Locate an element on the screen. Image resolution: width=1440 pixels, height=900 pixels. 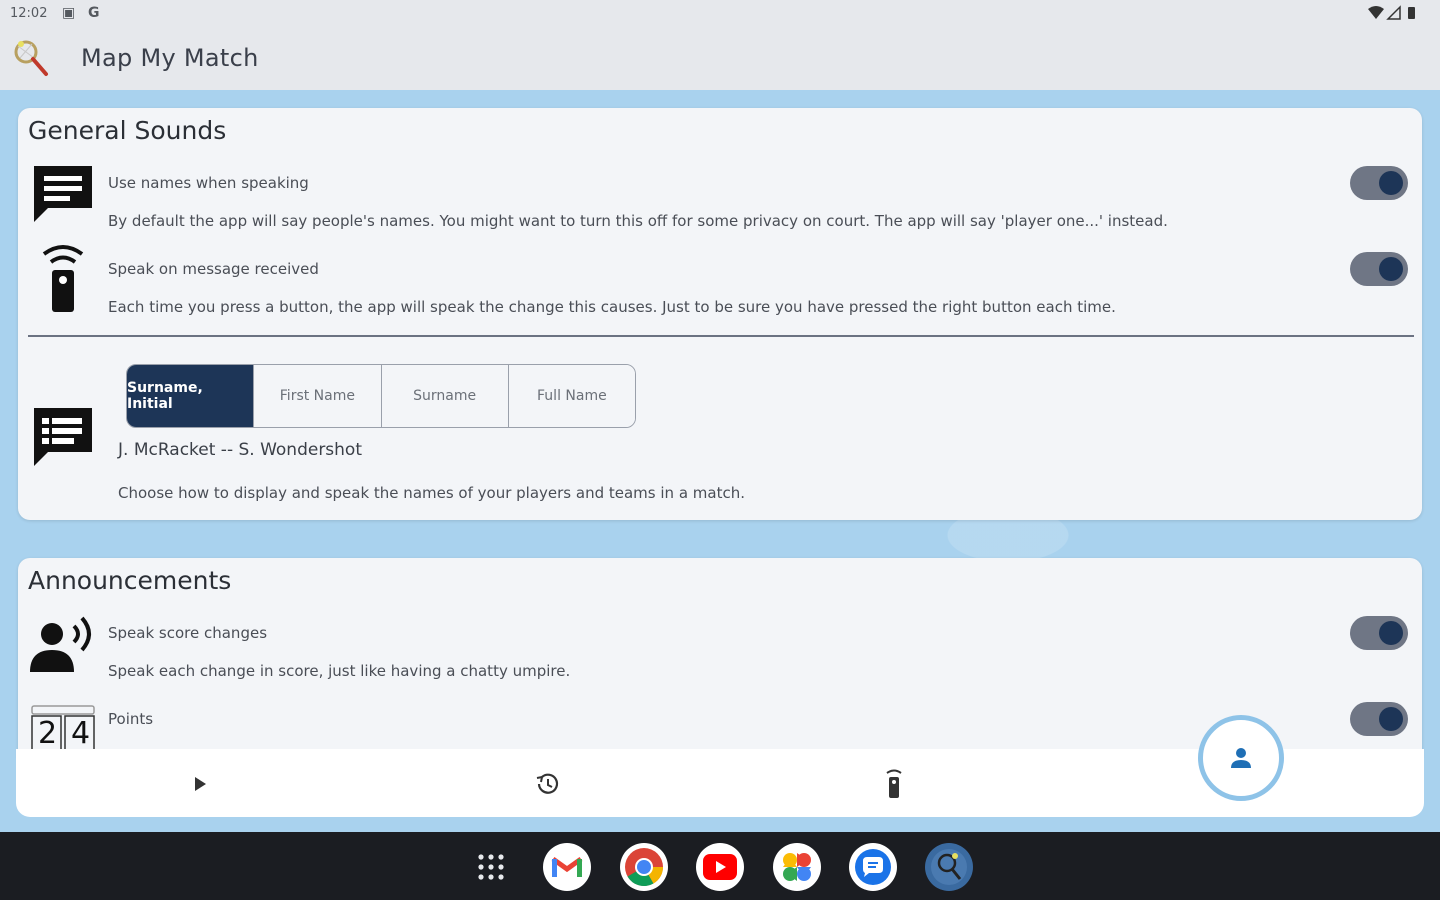
messages-icon is located at coordinates (873, 867).